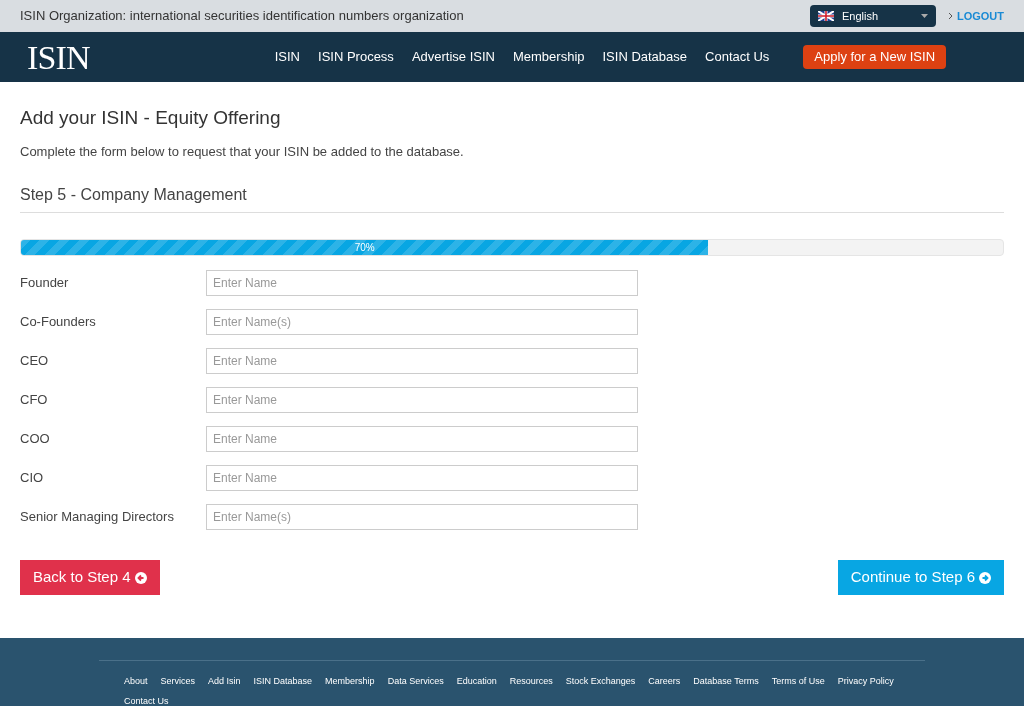  I want to click on footer-link: Contact Us, so click(146, 699).